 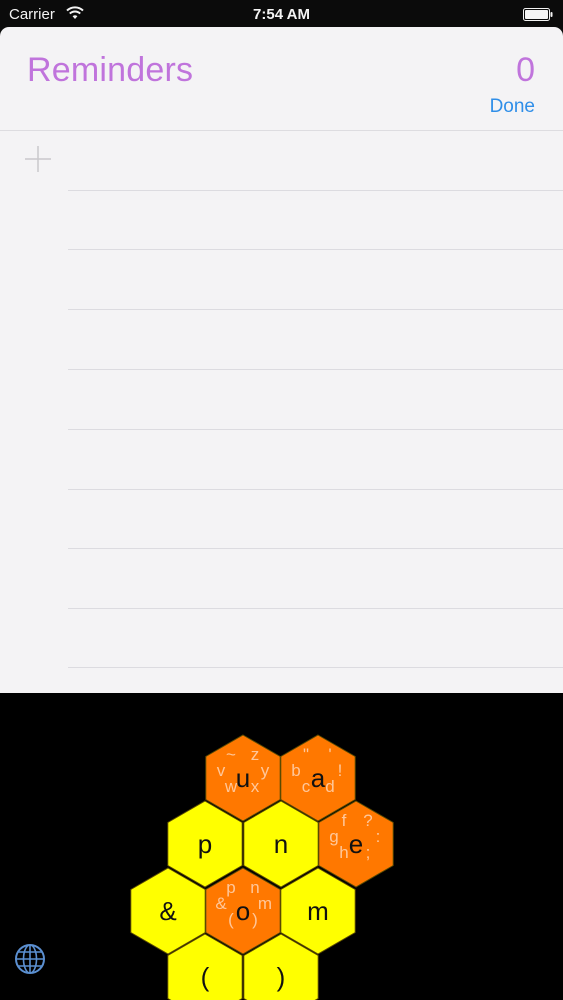 I want to click on battery-icon, so click(x=538, y=14).